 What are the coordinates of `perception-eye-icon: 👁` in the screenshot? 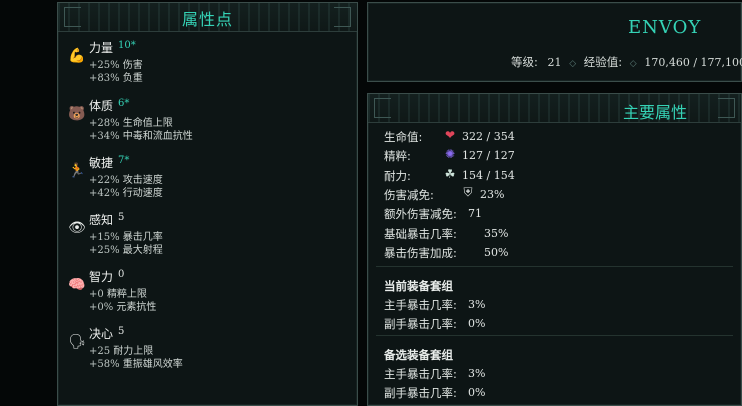 It's located at (77, 228).